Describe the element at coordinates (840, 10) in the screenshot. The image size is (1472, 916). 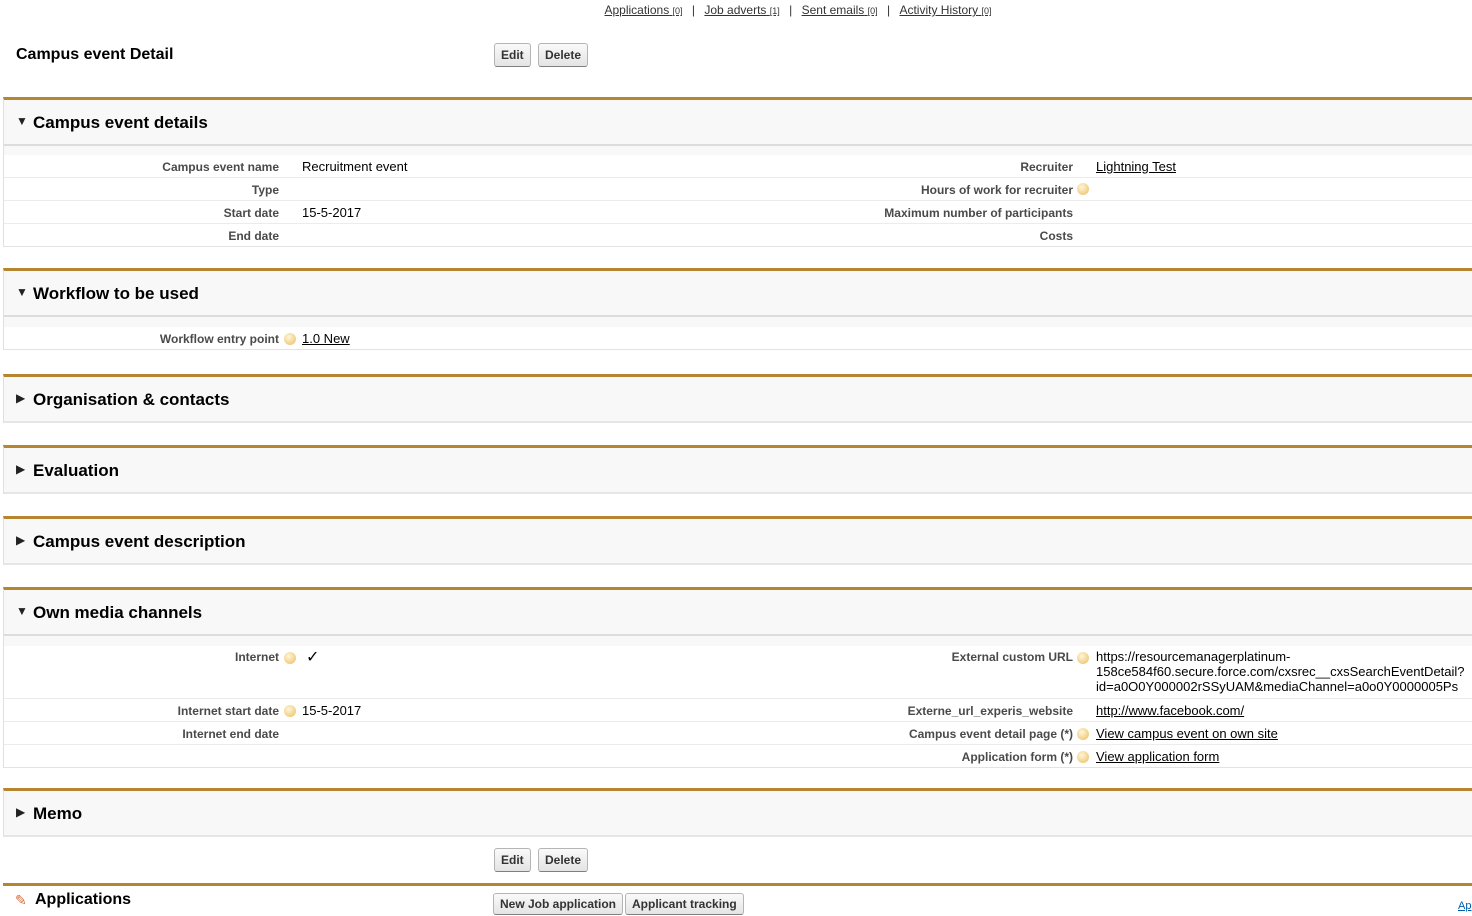
I see `related-link-sent-emails: Sent emails [0]` at that location.